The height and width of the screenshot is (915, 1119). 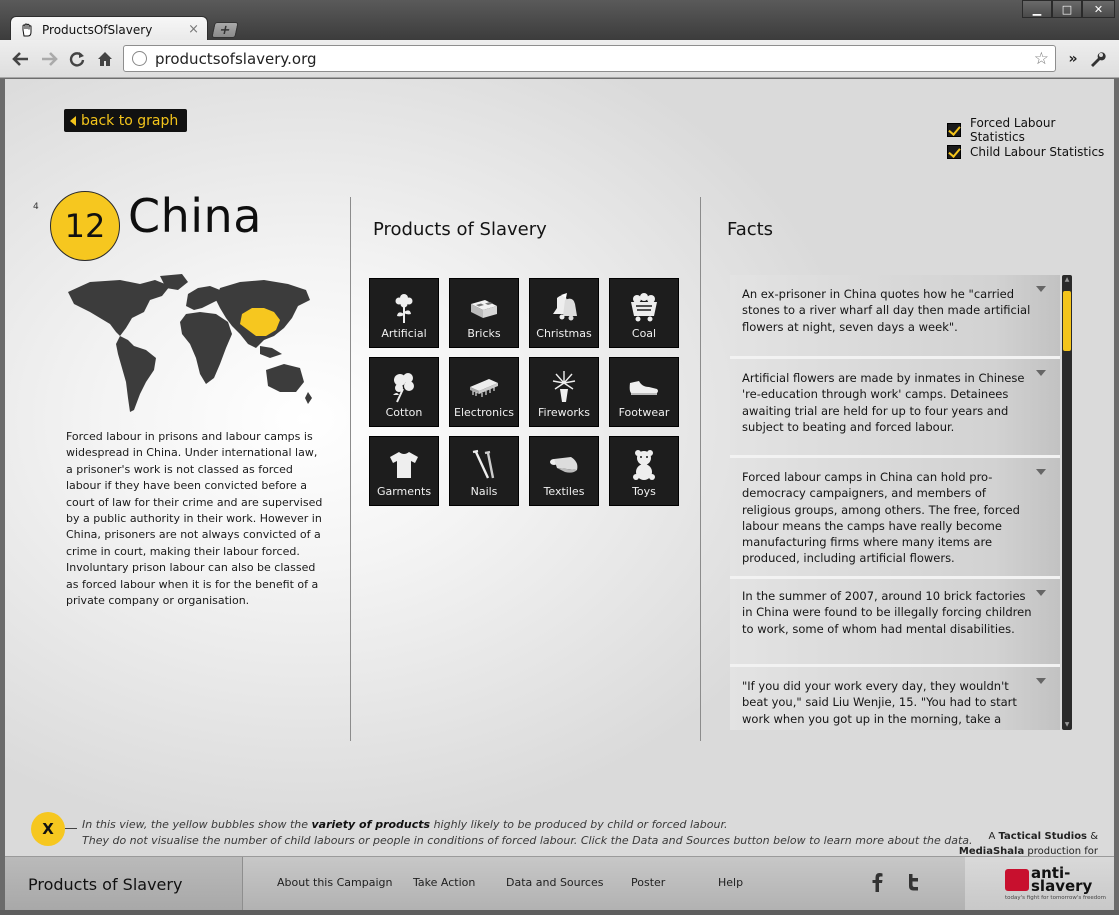 I want to click on info-bubble: X, so click(x=48, y=829).